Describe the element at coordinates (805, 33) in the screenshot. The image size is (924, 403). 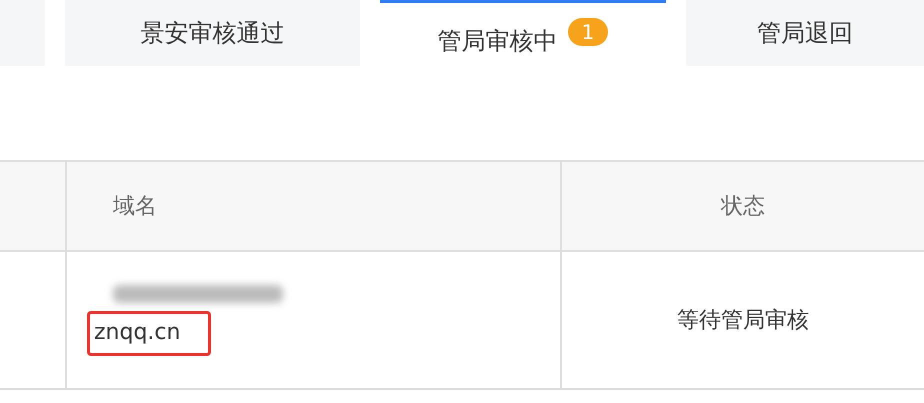
I see `tab: 管局退回` at that location.